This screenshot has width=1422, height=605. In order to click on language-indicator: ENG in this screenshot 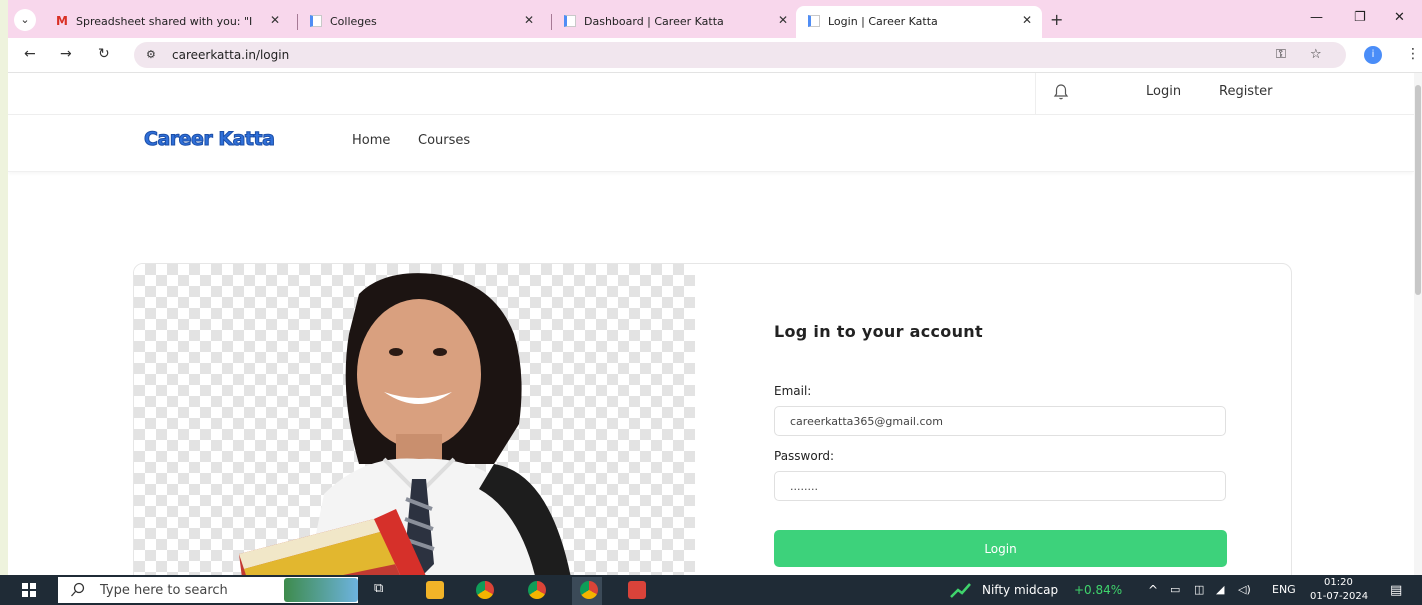, I will do `click(1284, 589)`.